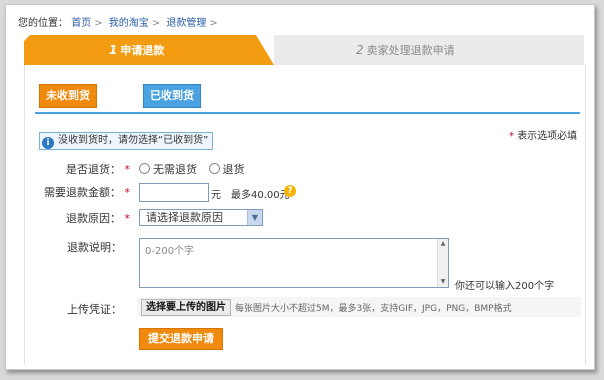 This screenshot has height=380, width=604. I want to click on scroll-up-icon: ▲, so click(443, 244).